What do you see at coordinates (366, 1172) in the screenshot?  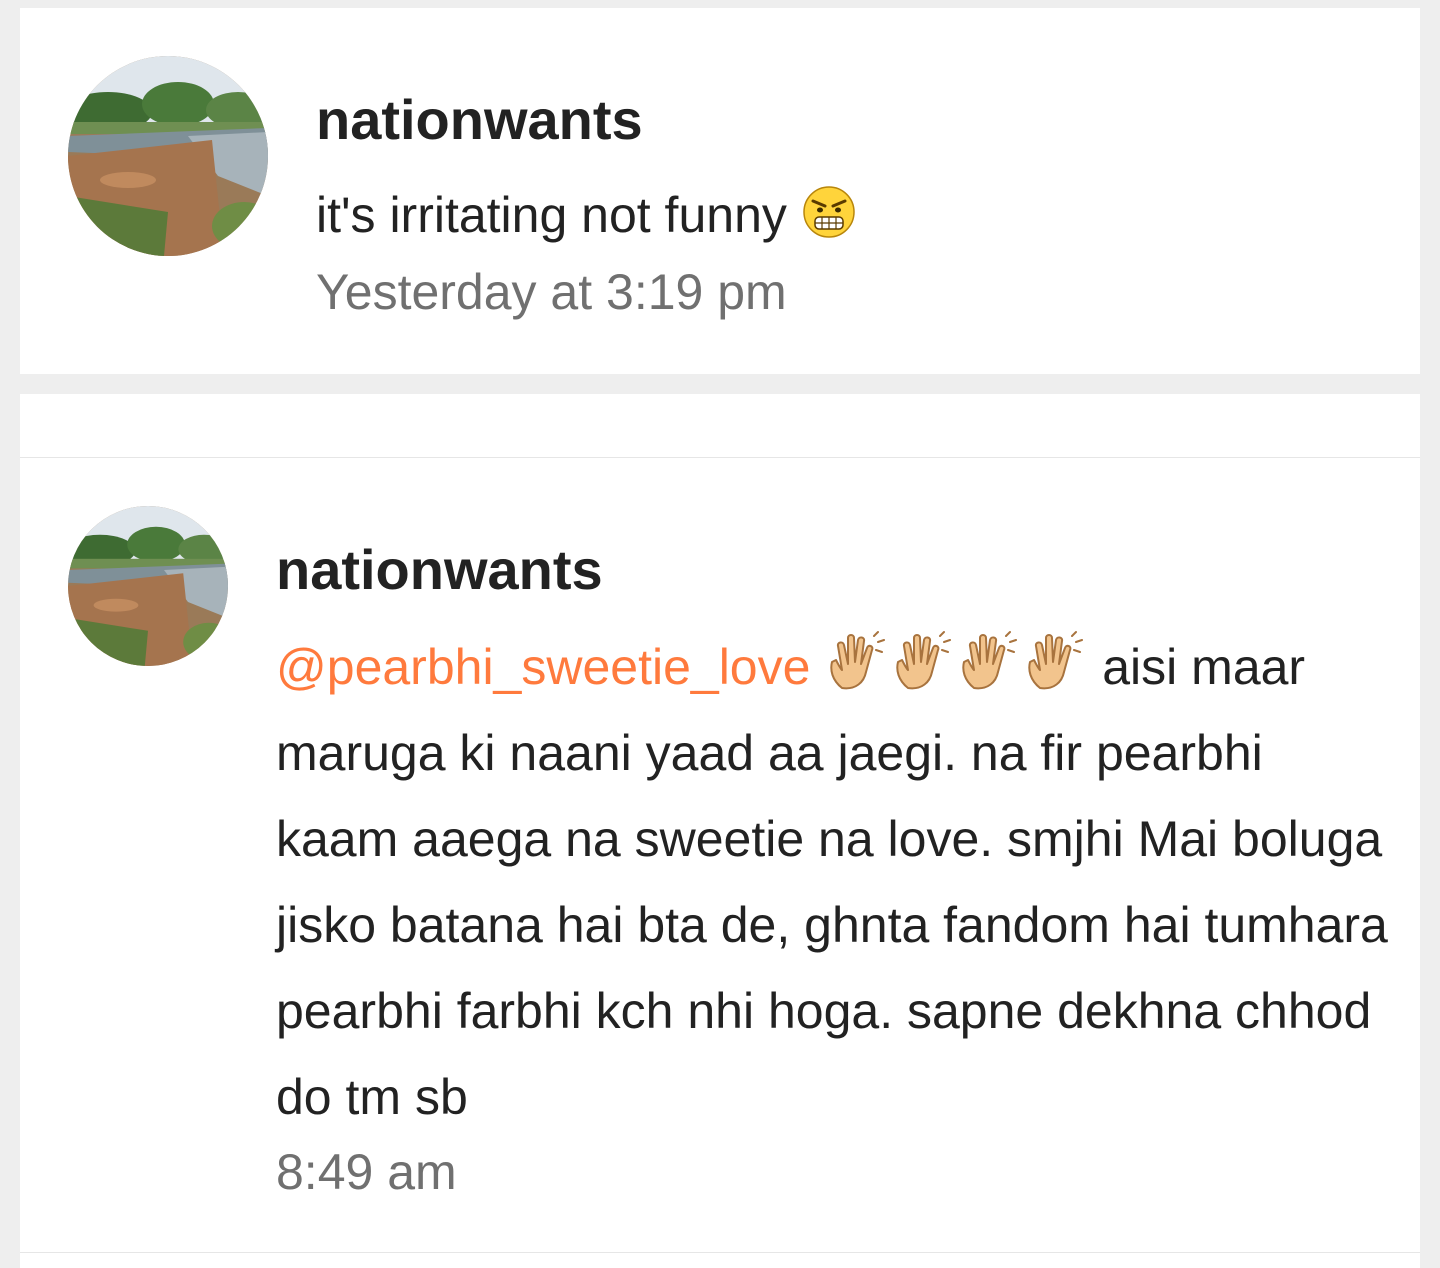 I see `timestamp: 8:49 am` at bounding box center [366, 1172].